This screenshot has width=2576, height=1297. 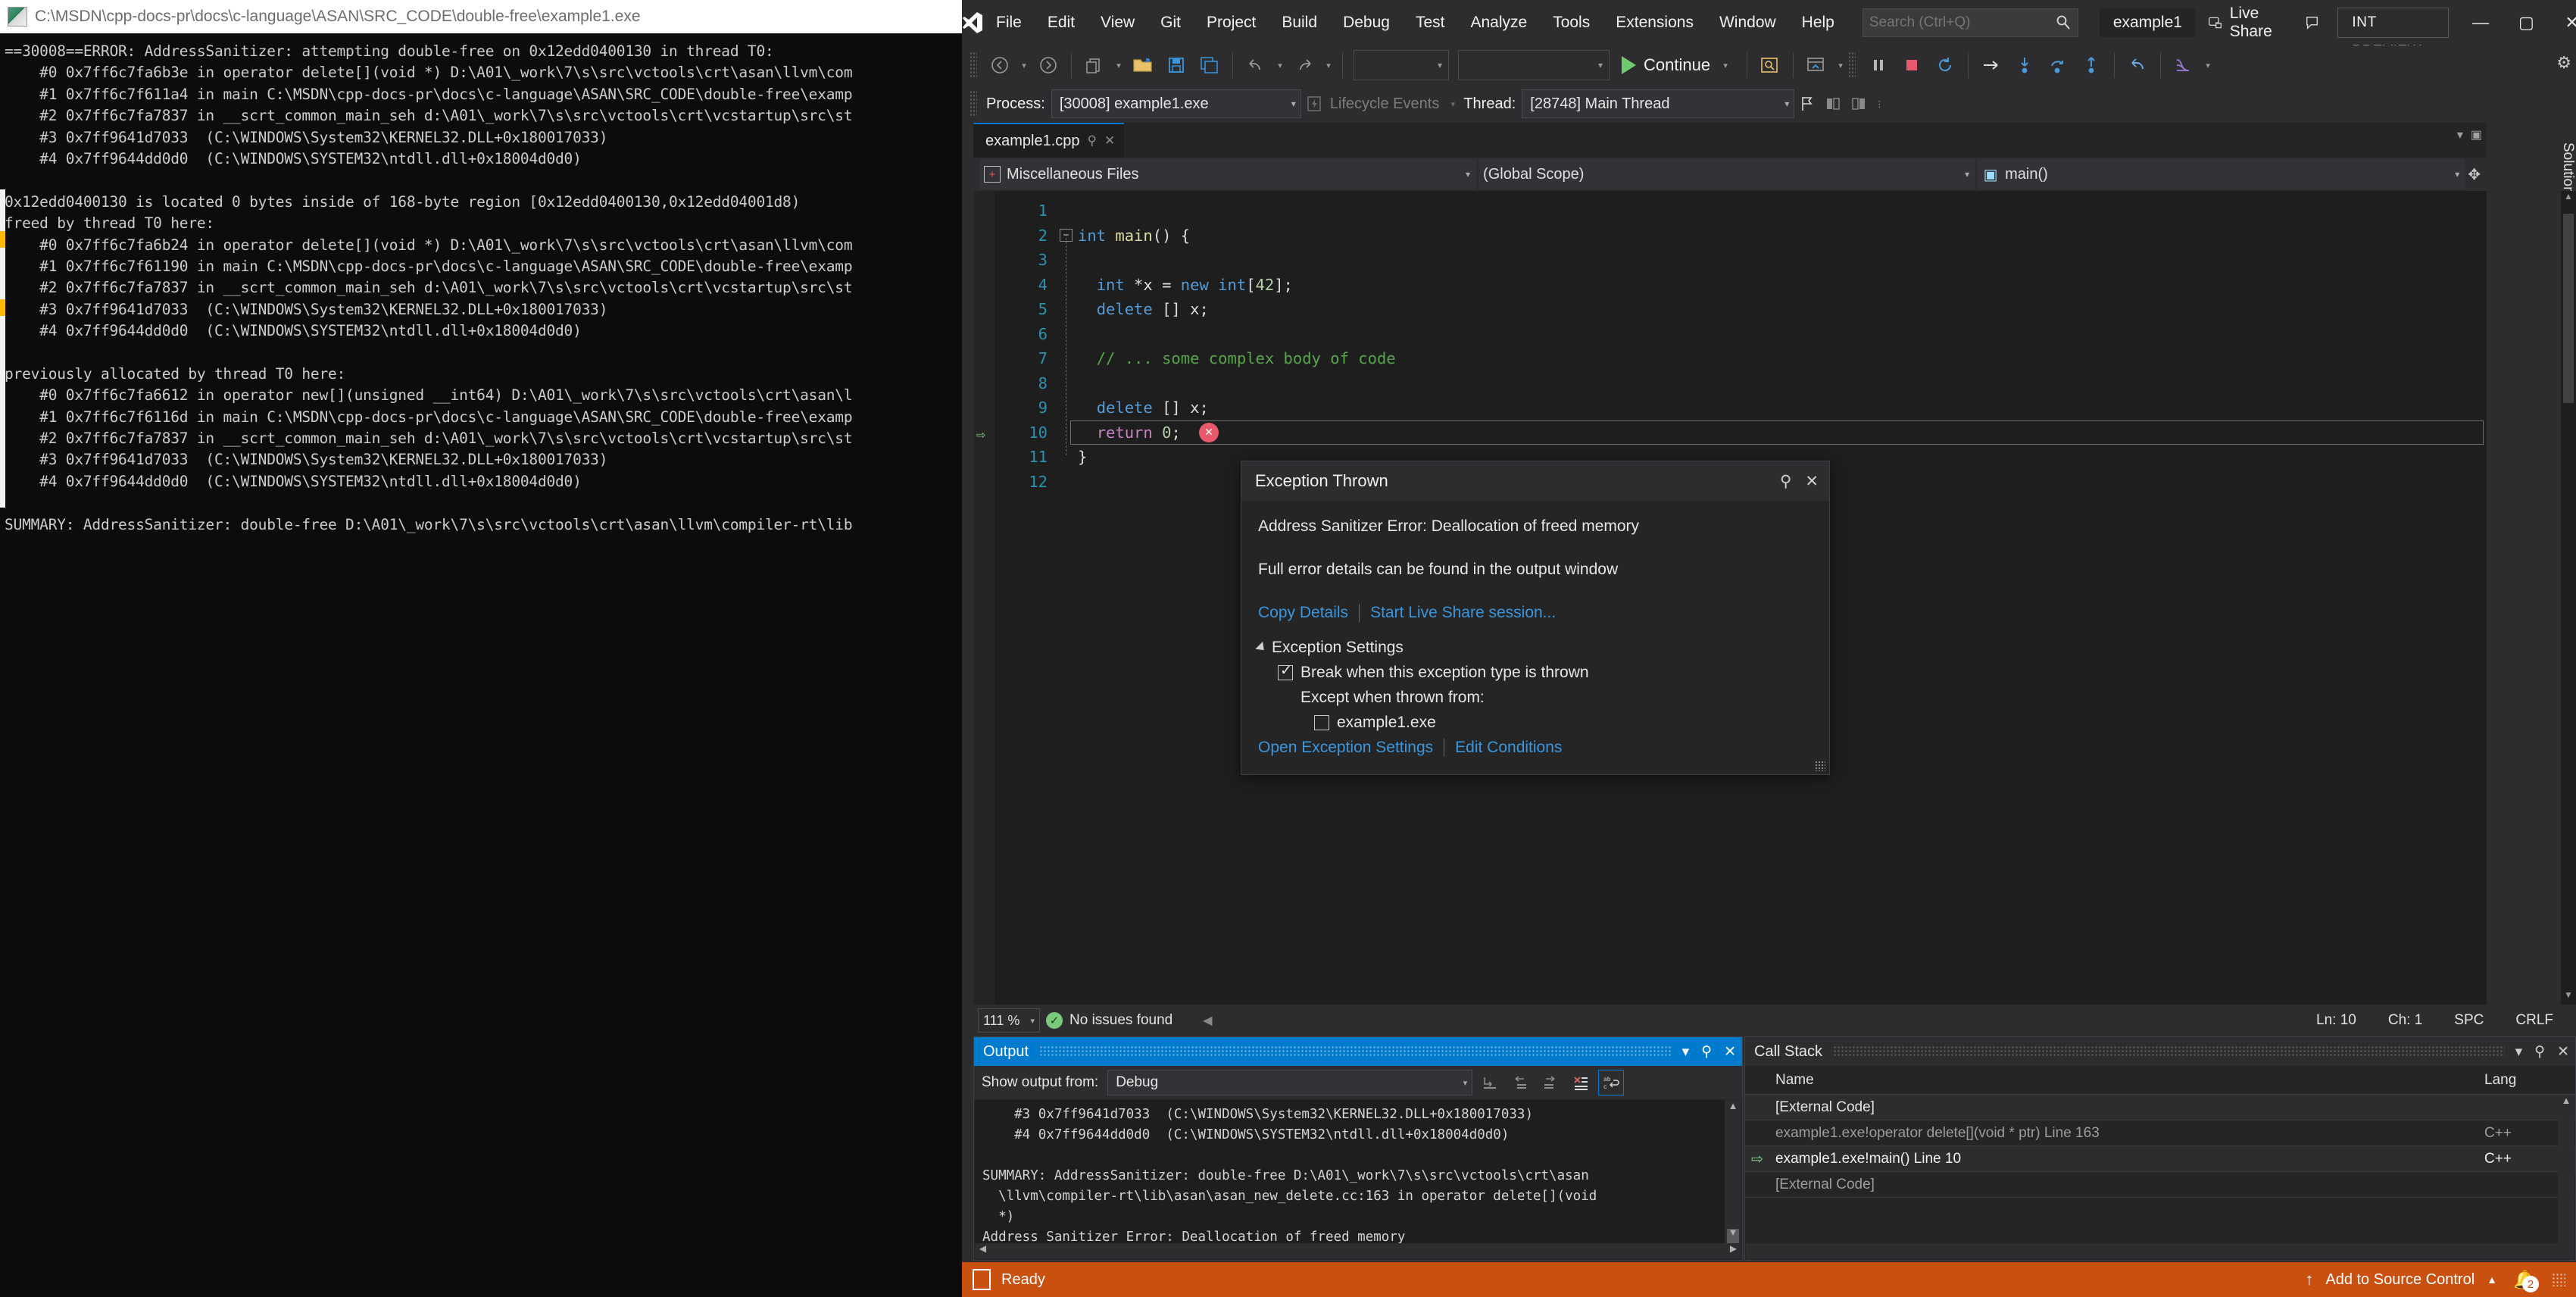 I want to click on thread-combo: [28748] Main Thread ▾, so click(x=1659, y=103).